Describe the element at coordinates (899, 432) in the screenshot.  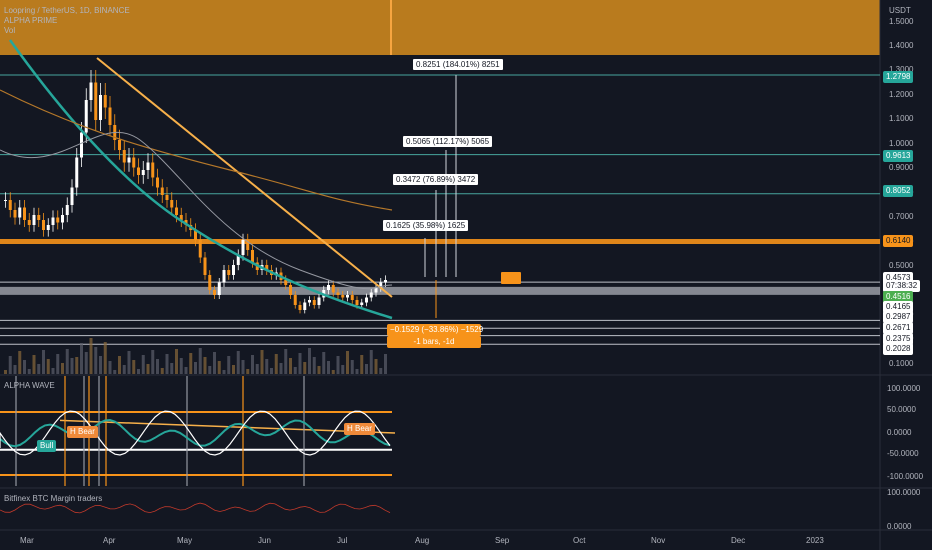
I see `wave-tick-2: 0.0000` at that location.